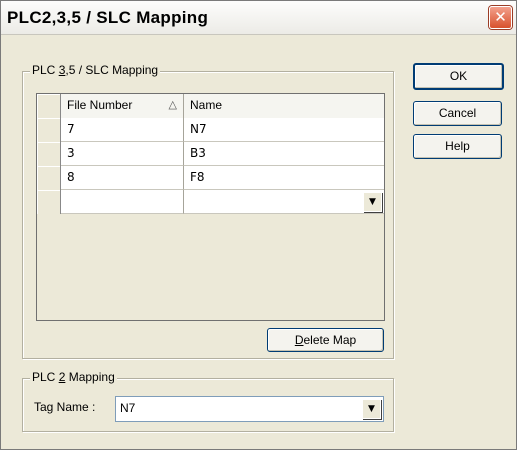 This screenshot has width=517, height=450. I want to click on name-cell: F8, so click(284, 178).